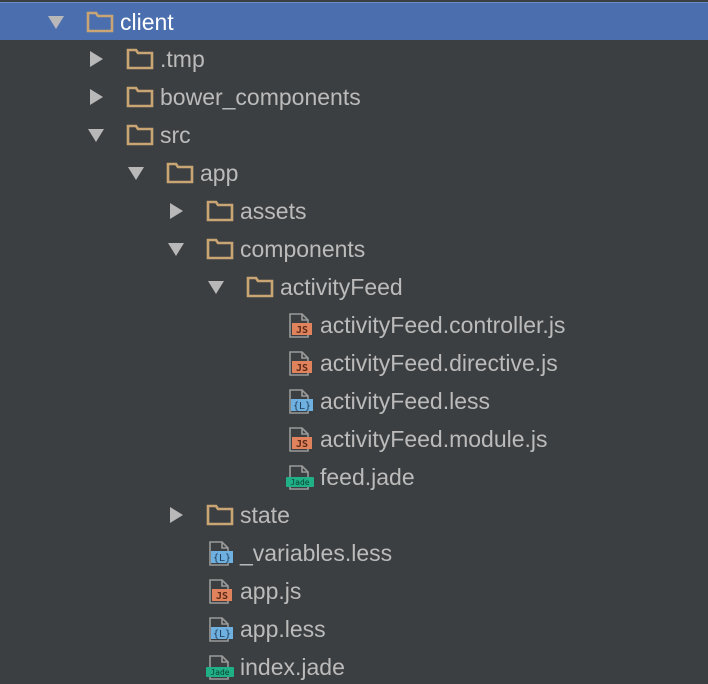 The image size is (708, 684). Describe the element at coordinates (303, 249) in the screenshot. I see `tree-item-label: components` at that location.